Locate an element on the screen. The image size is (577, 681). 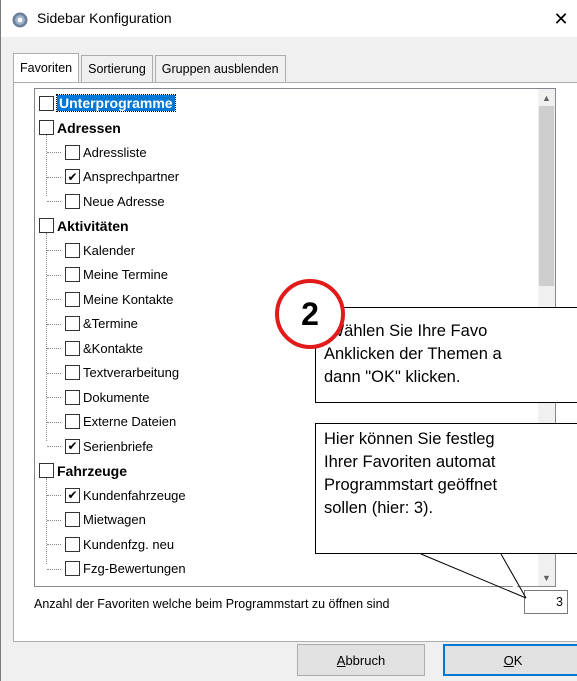
close-icon: ✕ is located at coordinates (561, 18).